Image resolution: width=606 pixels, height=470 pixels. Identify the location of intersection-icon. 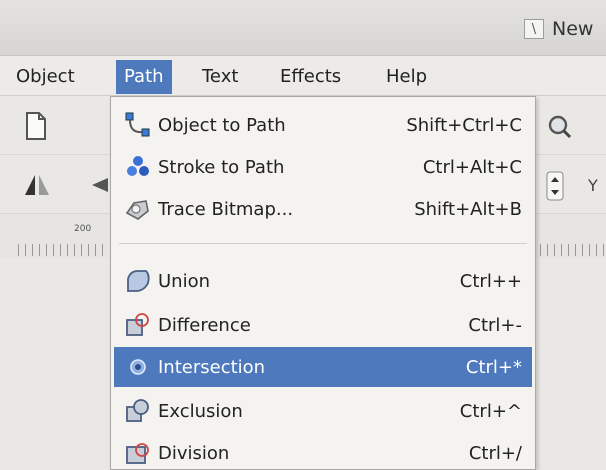
(138, 367).